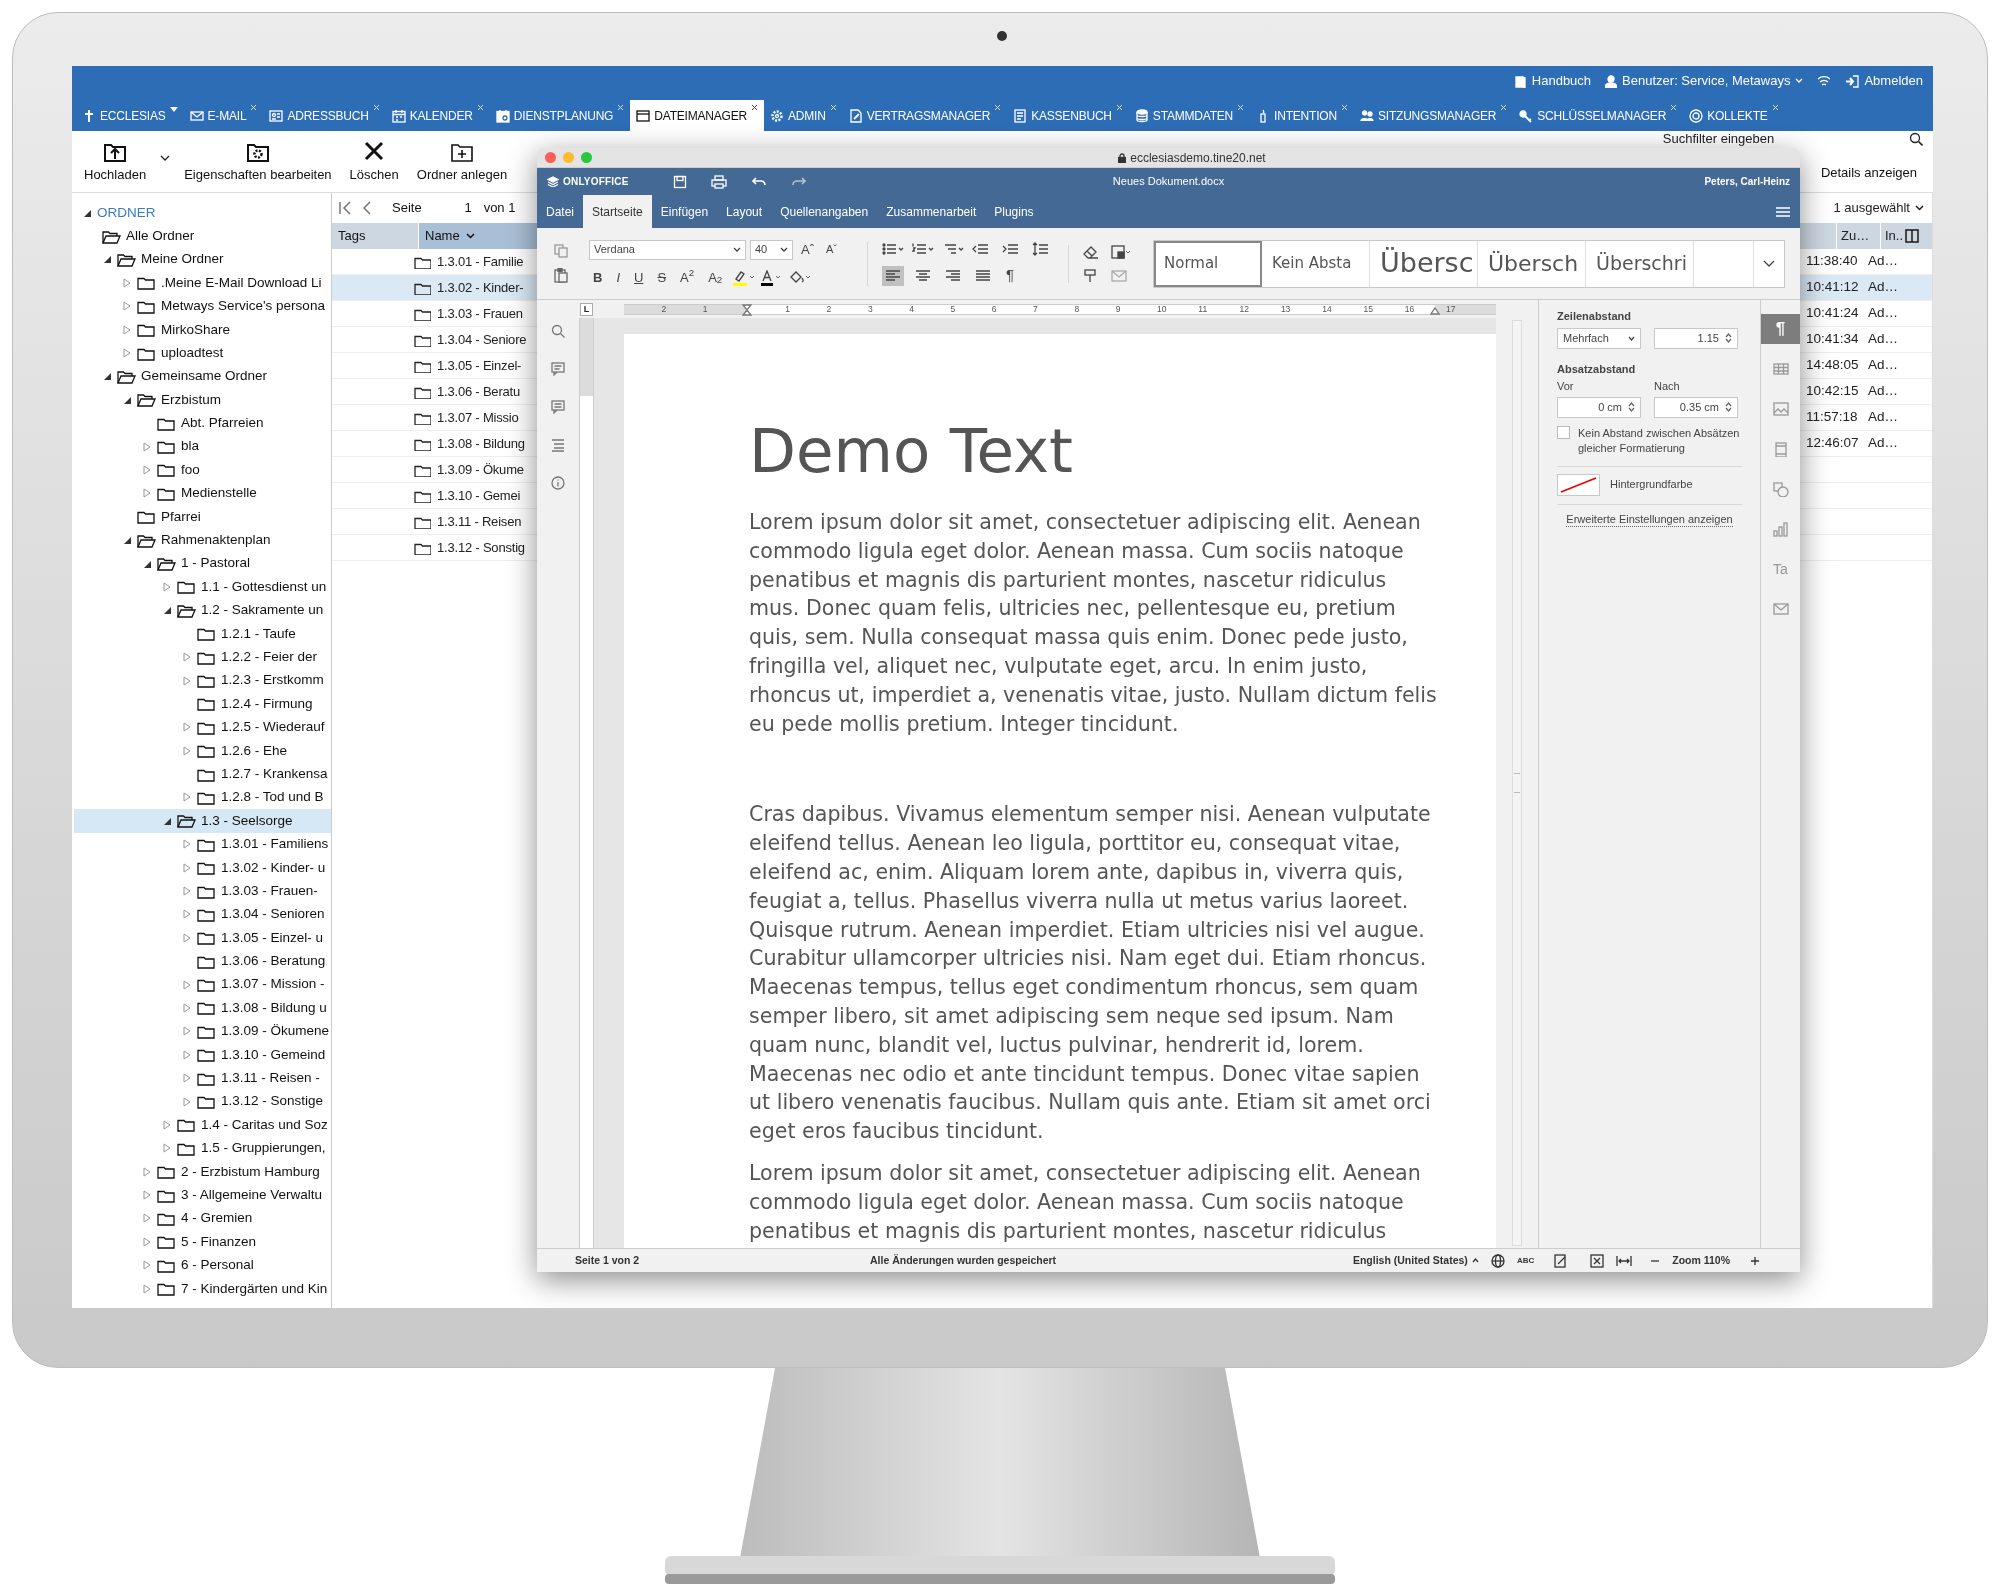  What do you see at coordinates (1316, 263) in the screenshot?
I see `style-preset: Kein Absta` at bounding box center [1316, 263].